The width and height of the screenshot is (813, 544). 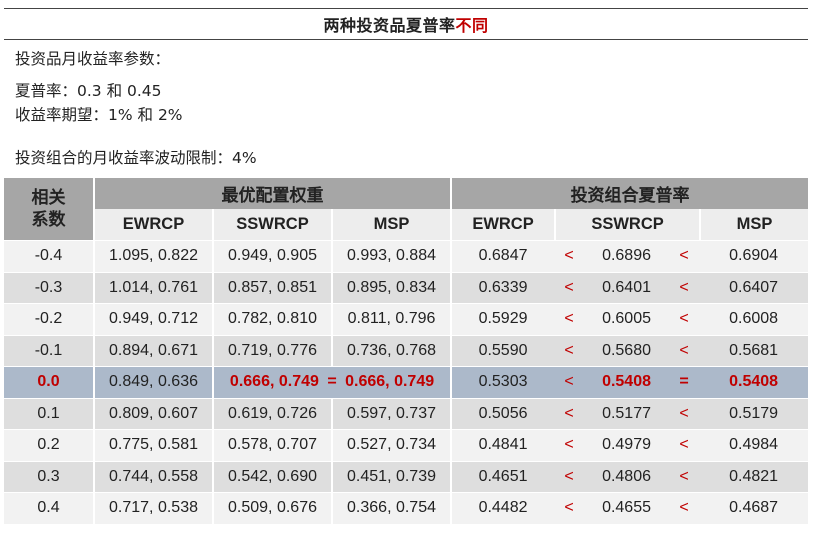 What do you see at coordinates (99, 115) in the screenshot?
I see `params-expected-return: 收益率期望：1% 和 2%` at bounding box center [99, 115].